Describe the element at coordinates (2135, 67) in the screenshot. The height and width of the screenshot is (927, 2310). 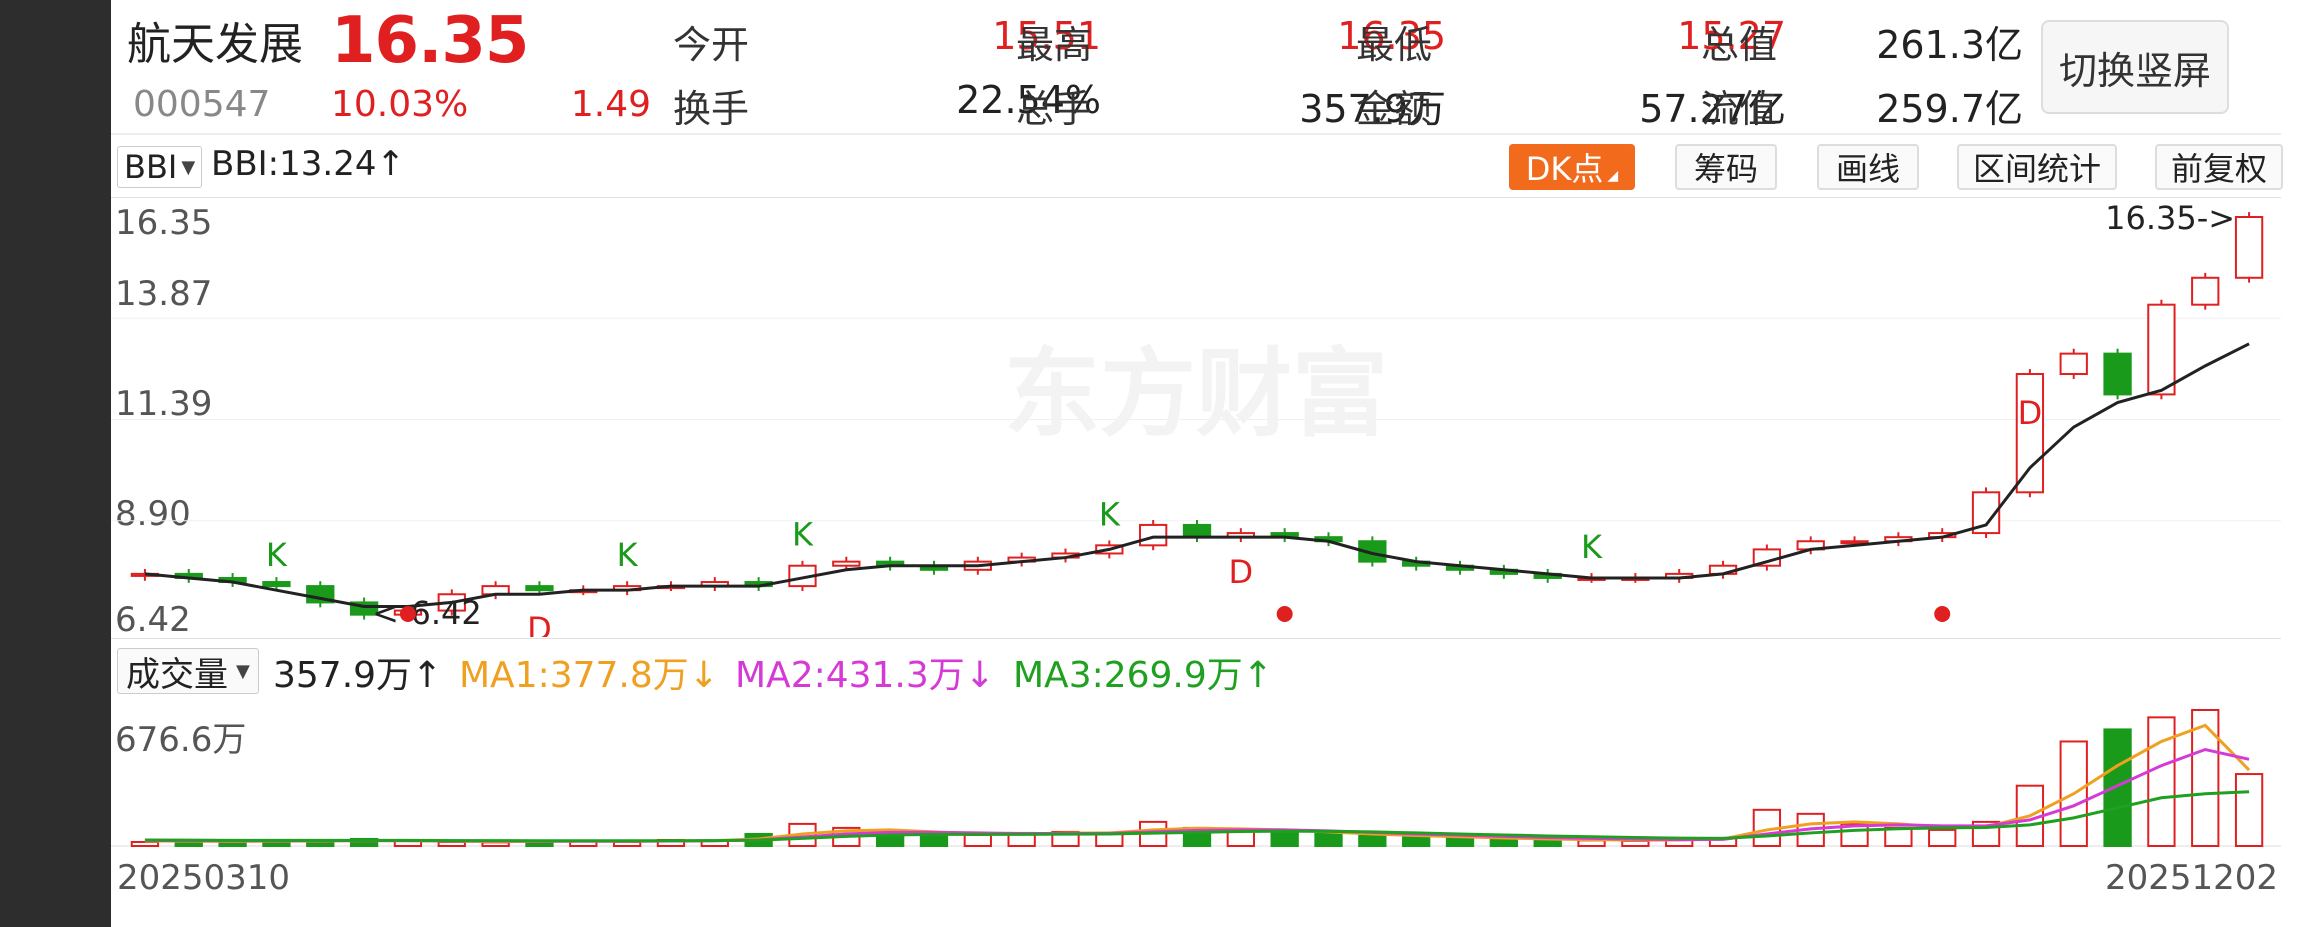
I see `switch-portrait-button: 切换竖屏` at that location.